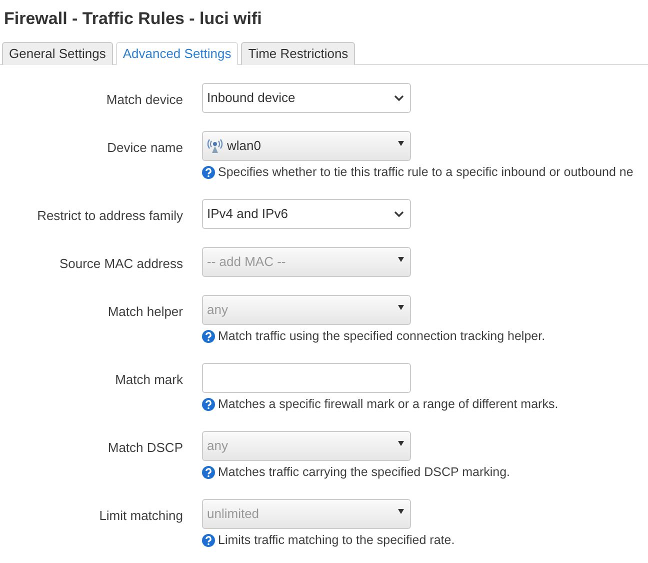  What do you see at coordinates (141, 516) in the screenshot?
I see `field-label: Limit matching` at bounding box center [141, 516].